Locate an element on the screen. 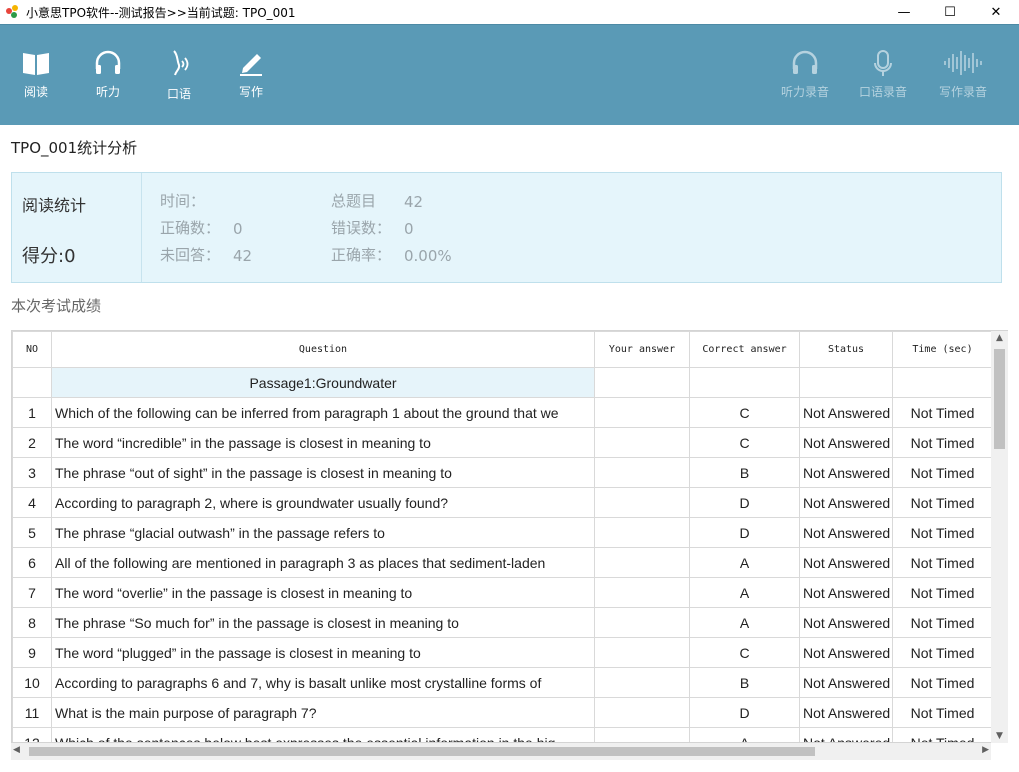 This screenshot has height=772, width=1019. col-header-no: NO is located at coordinates (32, 349).